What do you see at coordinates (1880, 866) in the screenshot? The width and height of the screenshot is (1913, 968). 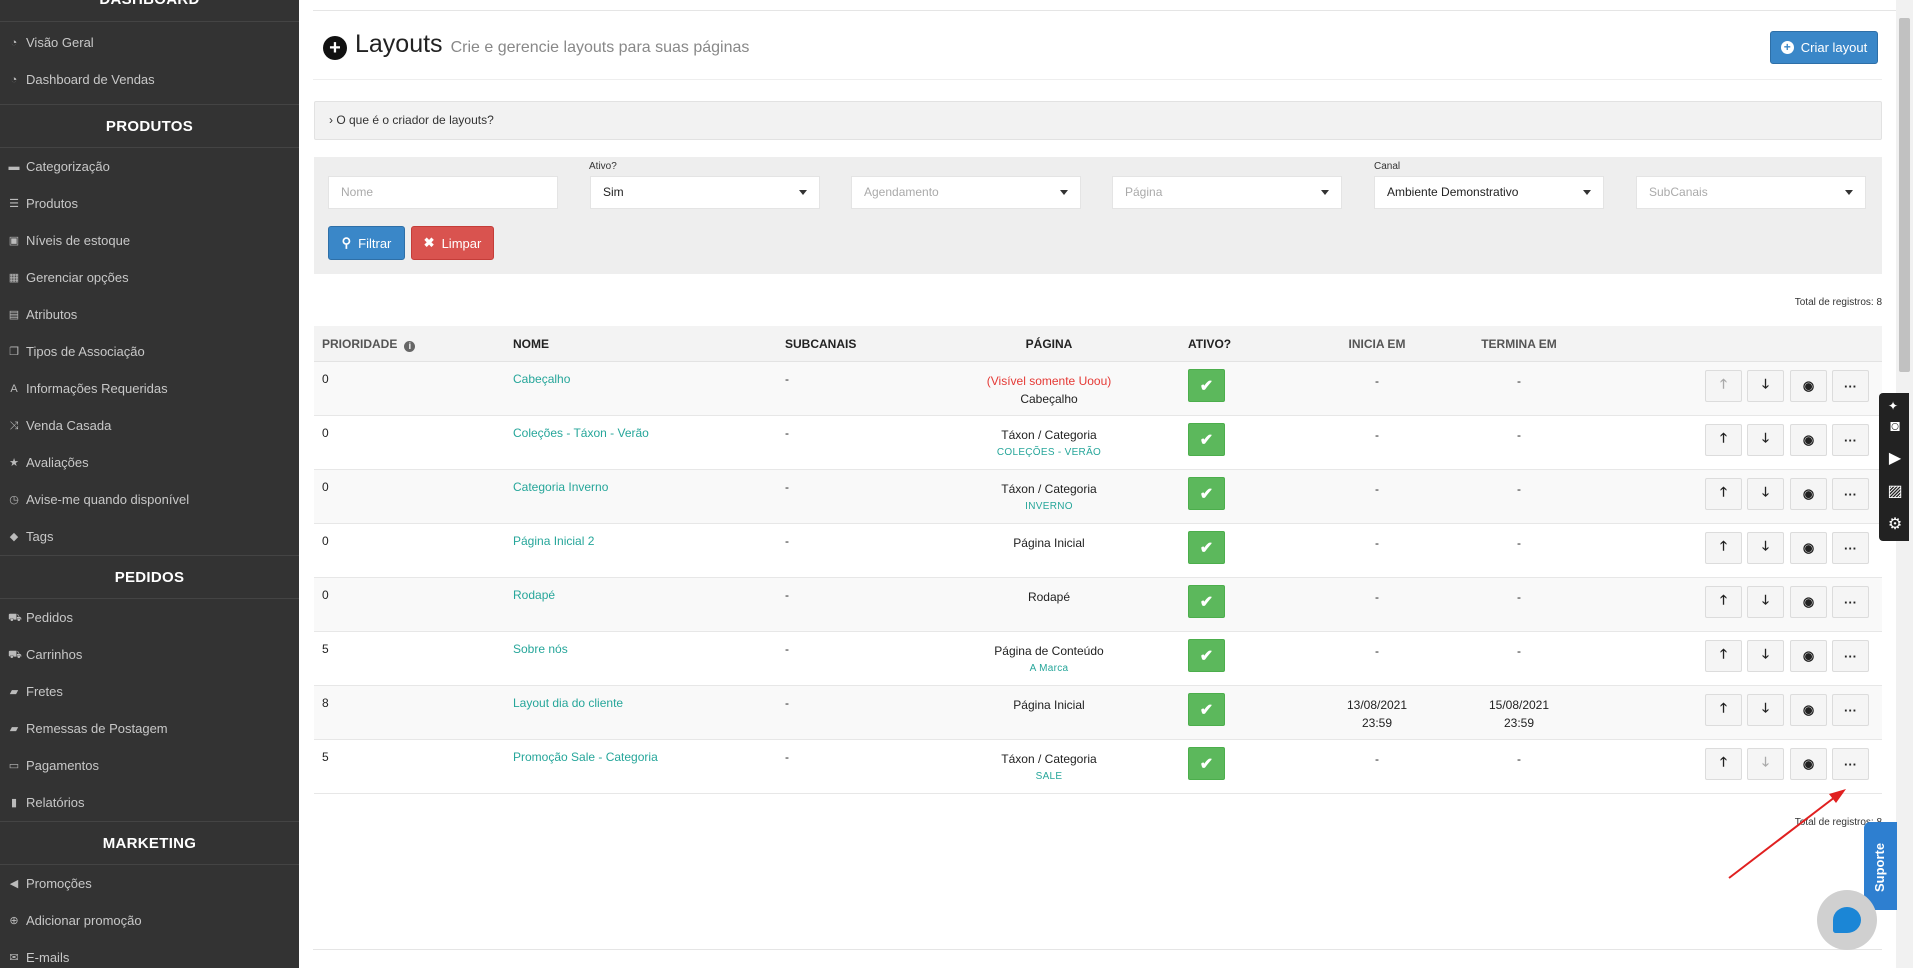 I see `support-tab: Suporte` at bounding box center [1880, 866].